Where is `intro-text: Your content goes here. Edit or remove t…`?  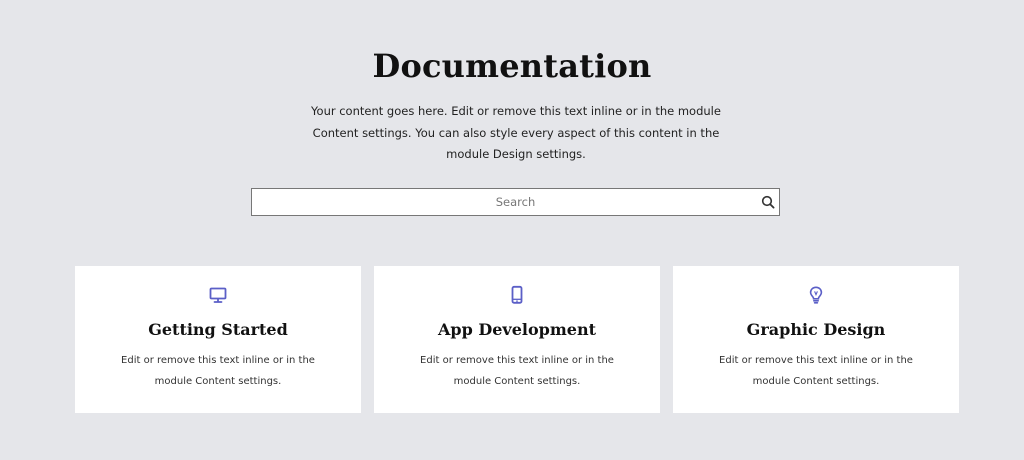 intro-text: Your content goes here. Edit or remove t… is located at coordinates (516, 132).